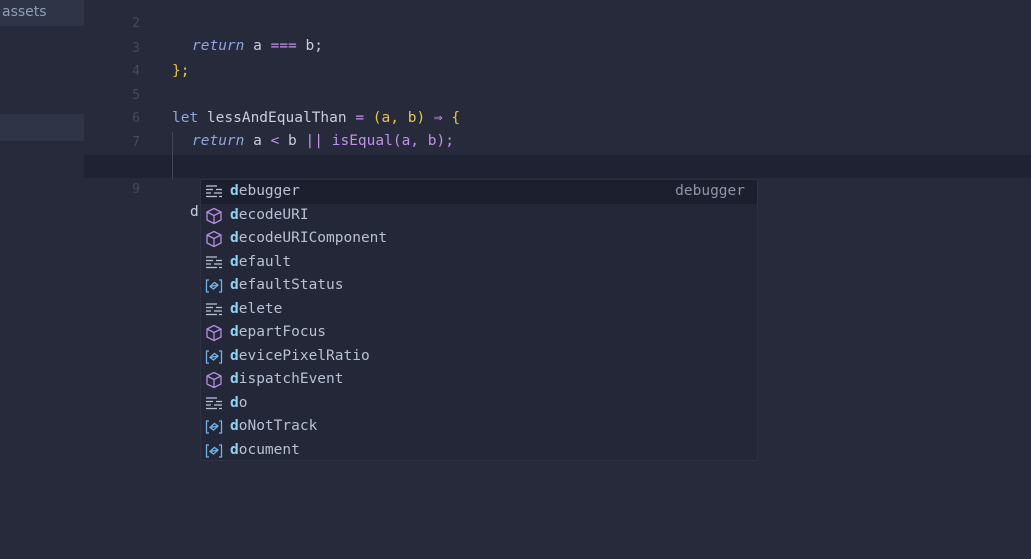  I want to click on suggestion-item: decodeURIComponent, so click(479, 239).